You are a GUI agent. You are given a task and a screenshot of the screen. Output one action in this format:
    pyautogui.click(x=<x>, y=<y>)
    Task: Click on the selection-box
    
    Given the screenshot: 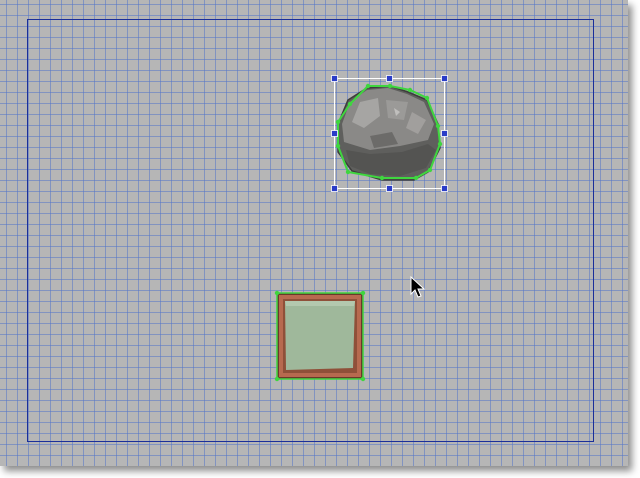 What is the action you would take?
    pyautogui.click(x=390, y=134)
    